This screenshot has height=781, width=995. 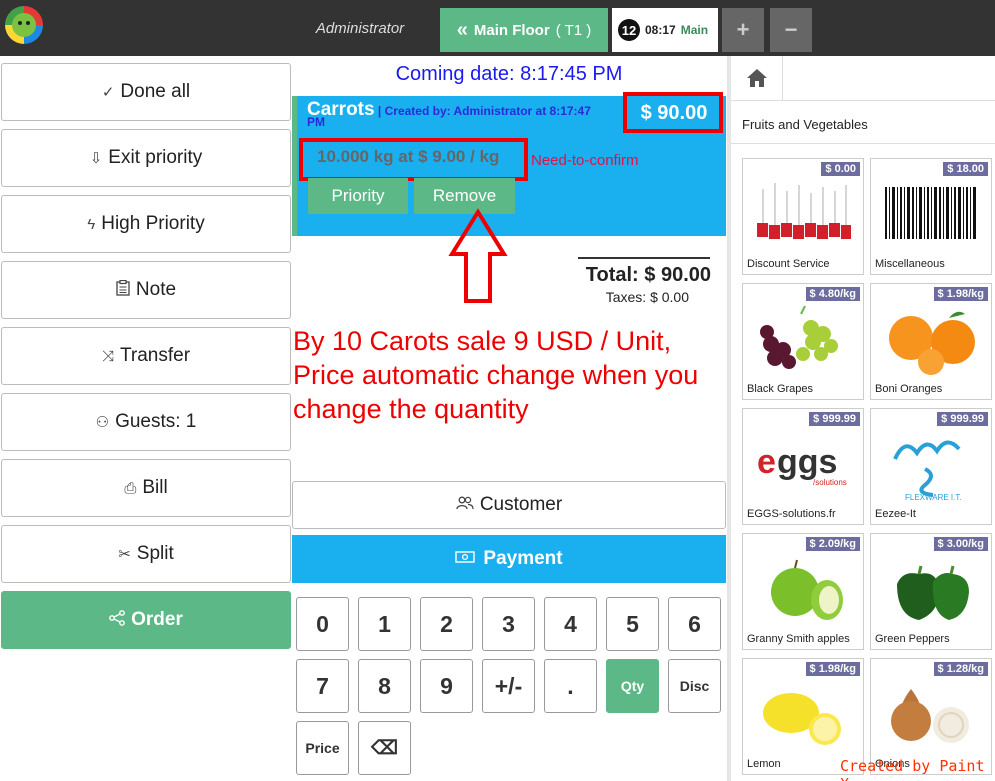 What do you see at coordinates (570, 686) in the screenshot?
I see `key-decimal: .` at bounding box center [570, 686].